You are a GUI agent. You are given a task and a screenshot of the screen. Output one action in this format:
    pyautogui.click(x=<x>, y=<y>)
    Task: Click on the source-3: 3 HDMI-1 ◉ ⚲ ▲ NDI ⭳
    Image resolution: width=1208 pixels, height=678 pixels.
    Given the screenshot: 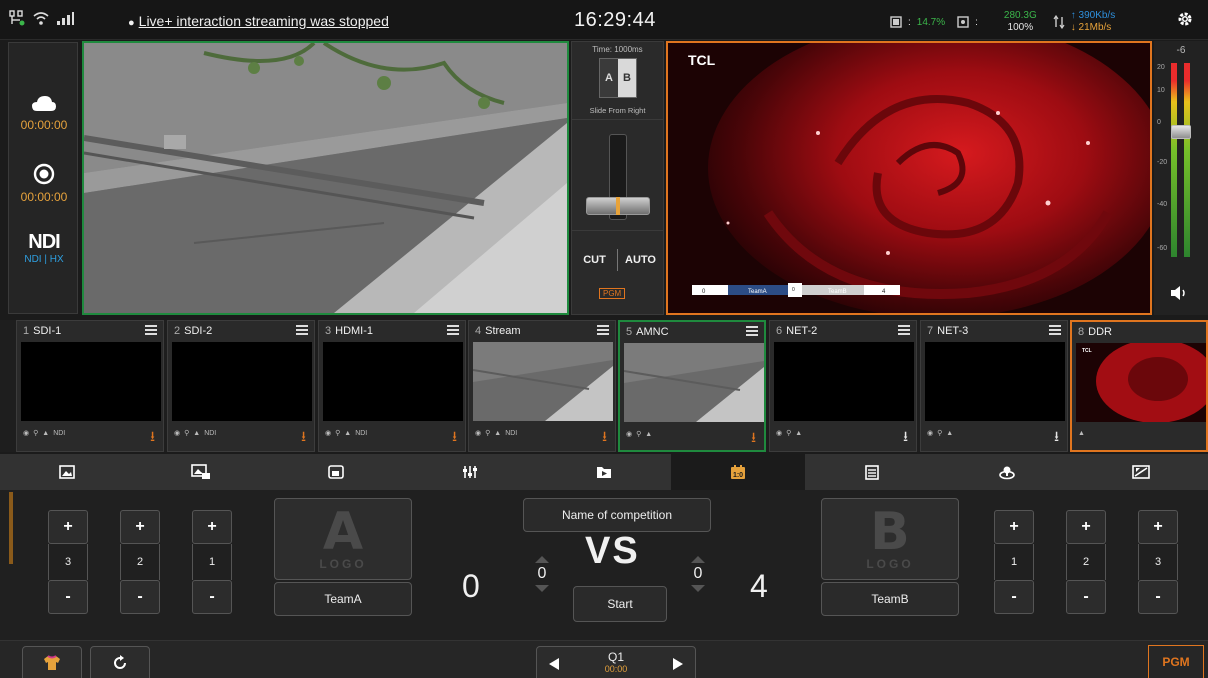 What is the action you would take?
    pyautogui.click(x=392, y=386)
    